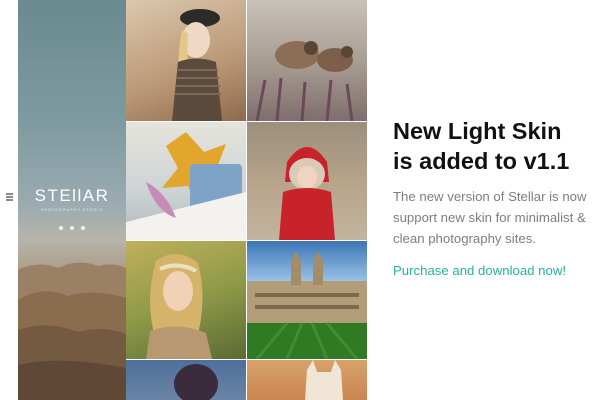 This screenshot has width=615, height=400. I want to click on woman-blue-photo, so click(186, 380).